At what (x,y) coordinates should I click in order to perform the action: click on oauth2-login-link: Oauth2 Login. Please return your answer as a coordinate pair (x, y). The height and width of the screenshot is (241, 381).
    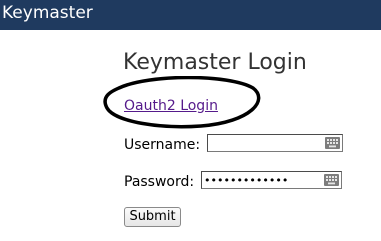
    Looking at the image, I should click on (171, 106).